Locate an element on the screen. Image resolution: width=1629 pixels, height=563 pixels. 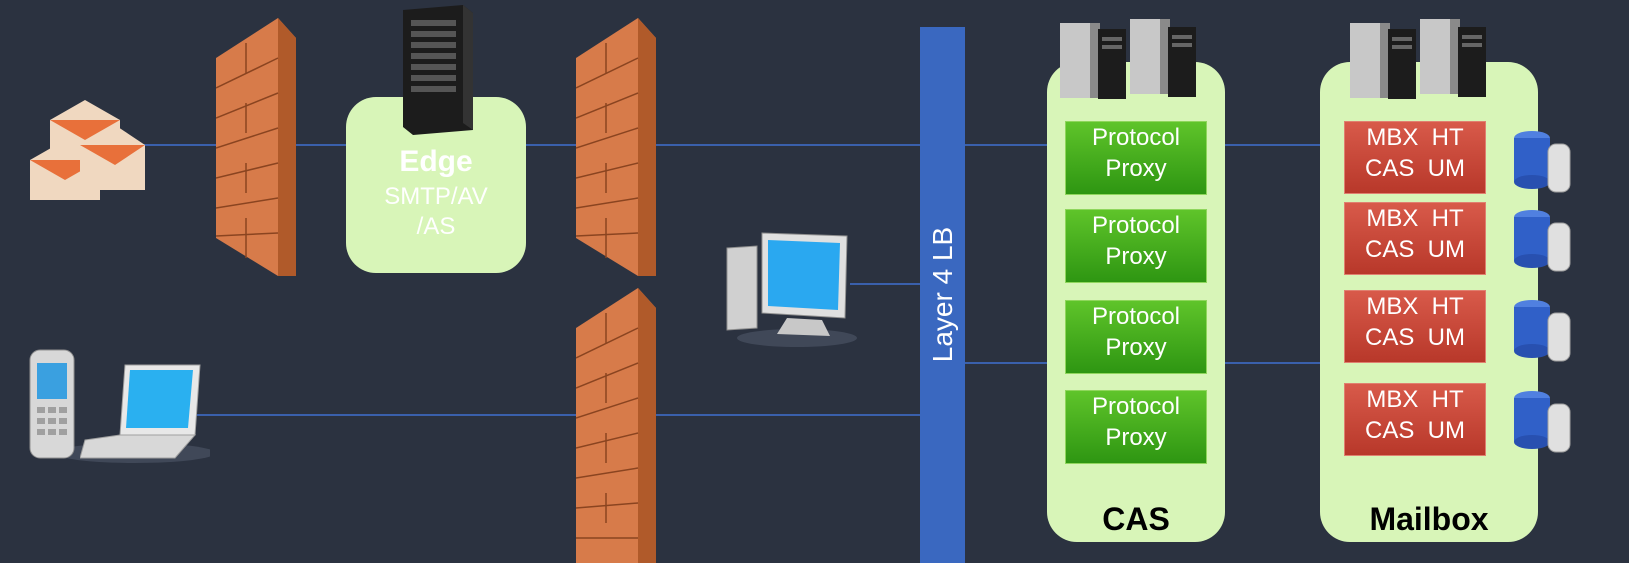
mailbox-roles-2: MBX HT CAS UM is located at coordinates (1415, 238).